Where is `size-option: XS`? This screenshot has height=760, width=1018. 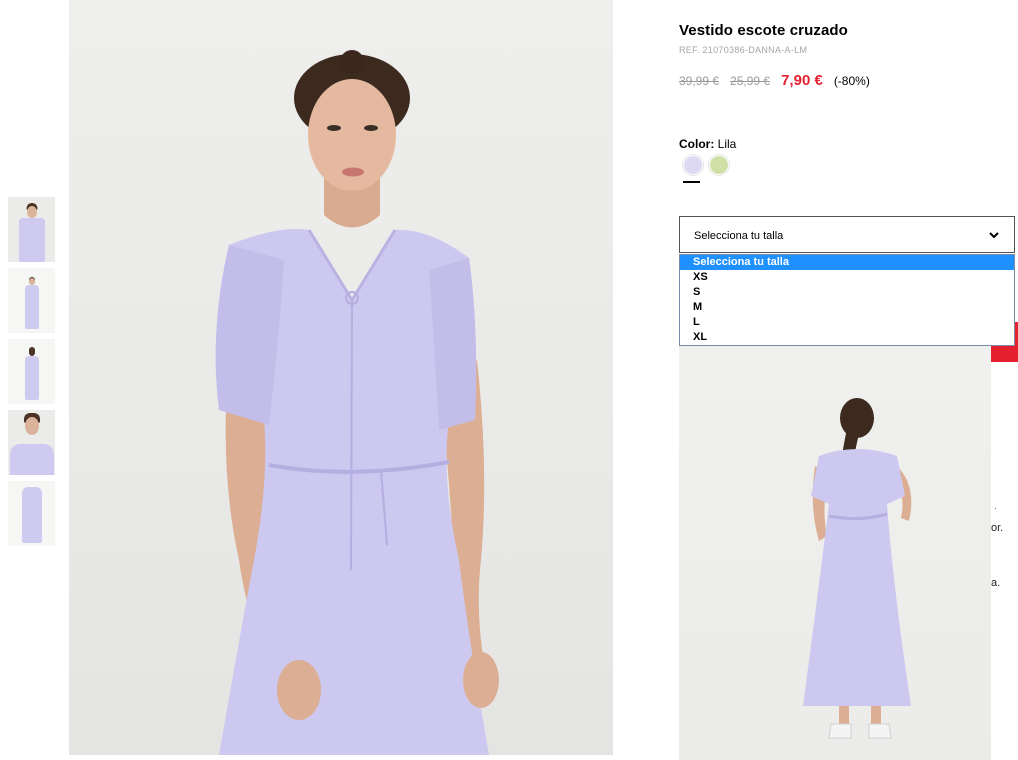
size-option: XS is located at coordinates (847, 277).